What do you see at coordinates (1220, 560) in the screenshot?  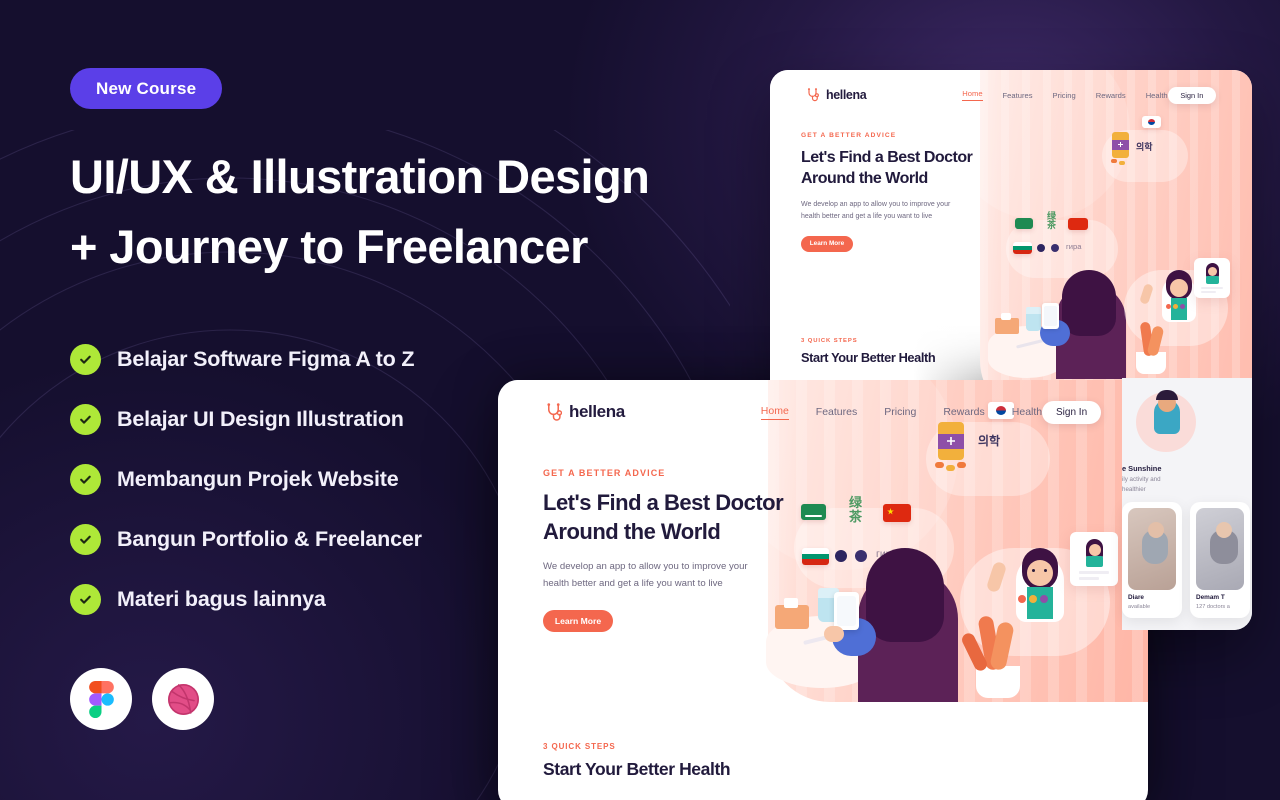 I see `photo-card: Demam T 127 doctors a` at bounding box center [1220, 560].